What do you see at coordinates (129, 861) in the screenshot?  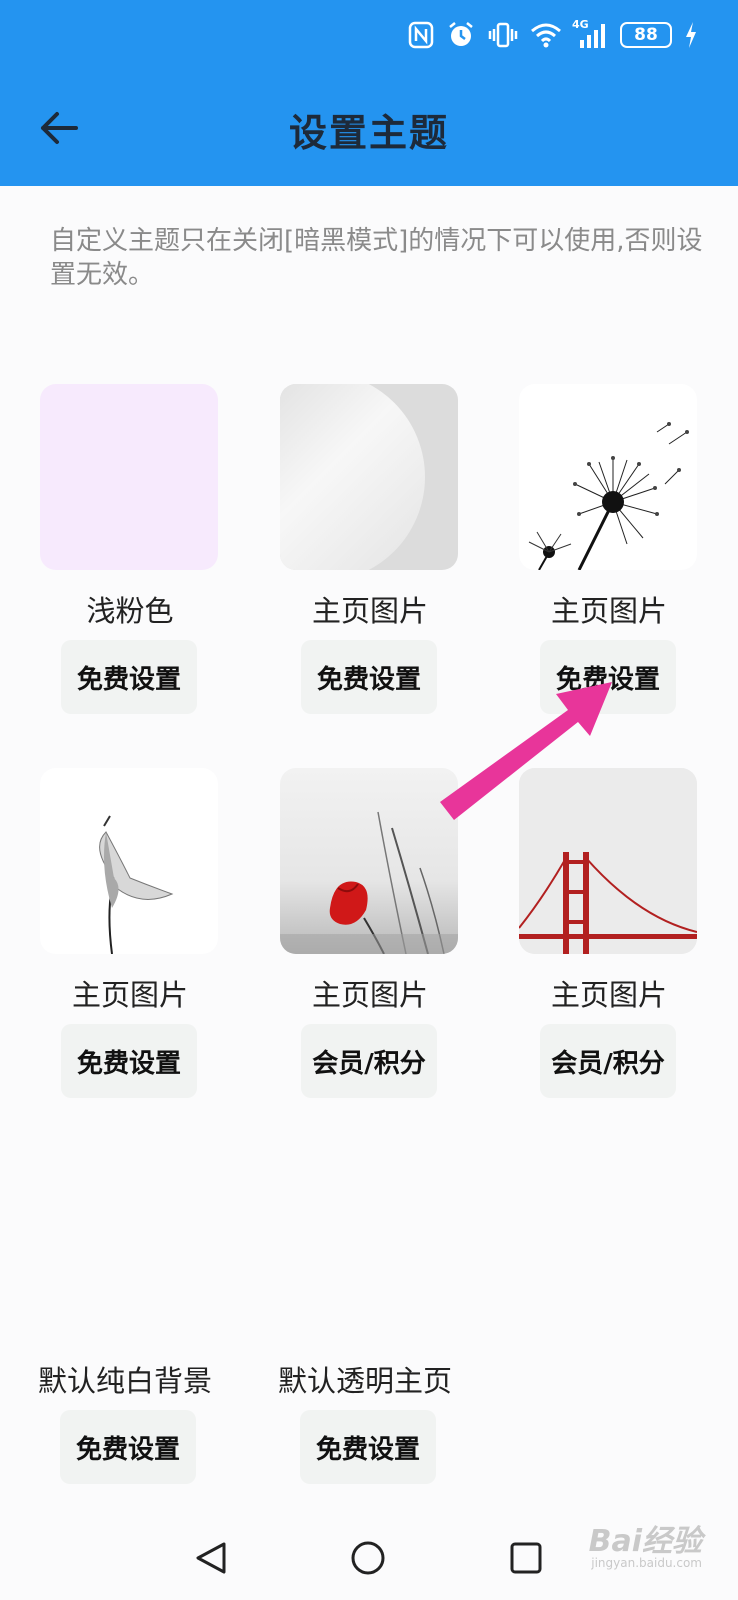 I see `theme-thumbnail-calla-lily` at bounding box center [129, 861].